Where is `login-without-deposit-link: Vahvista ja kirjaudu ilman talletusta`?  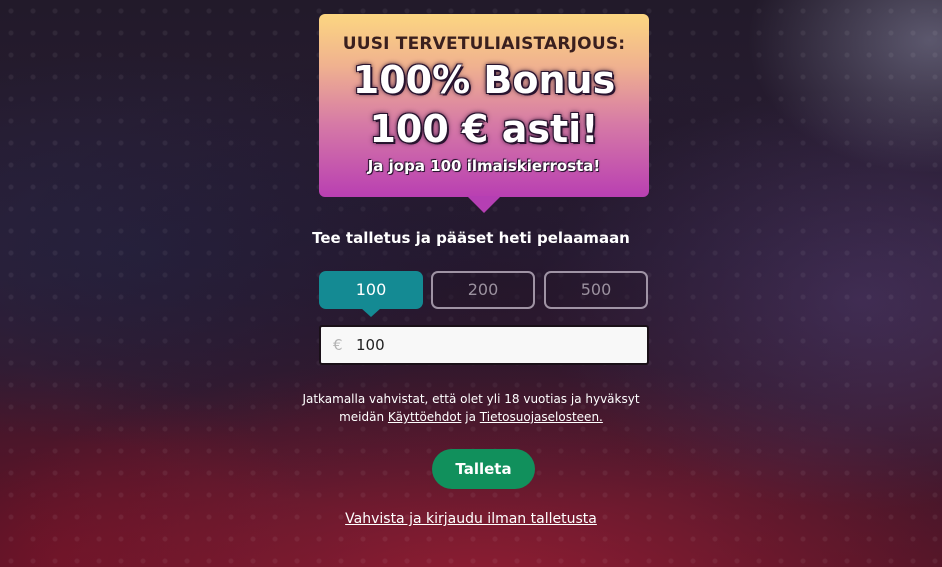 login-without-deposit-link: Vahvista ja kirjaudu ilman talletusta is located at coordinates (471, 519).